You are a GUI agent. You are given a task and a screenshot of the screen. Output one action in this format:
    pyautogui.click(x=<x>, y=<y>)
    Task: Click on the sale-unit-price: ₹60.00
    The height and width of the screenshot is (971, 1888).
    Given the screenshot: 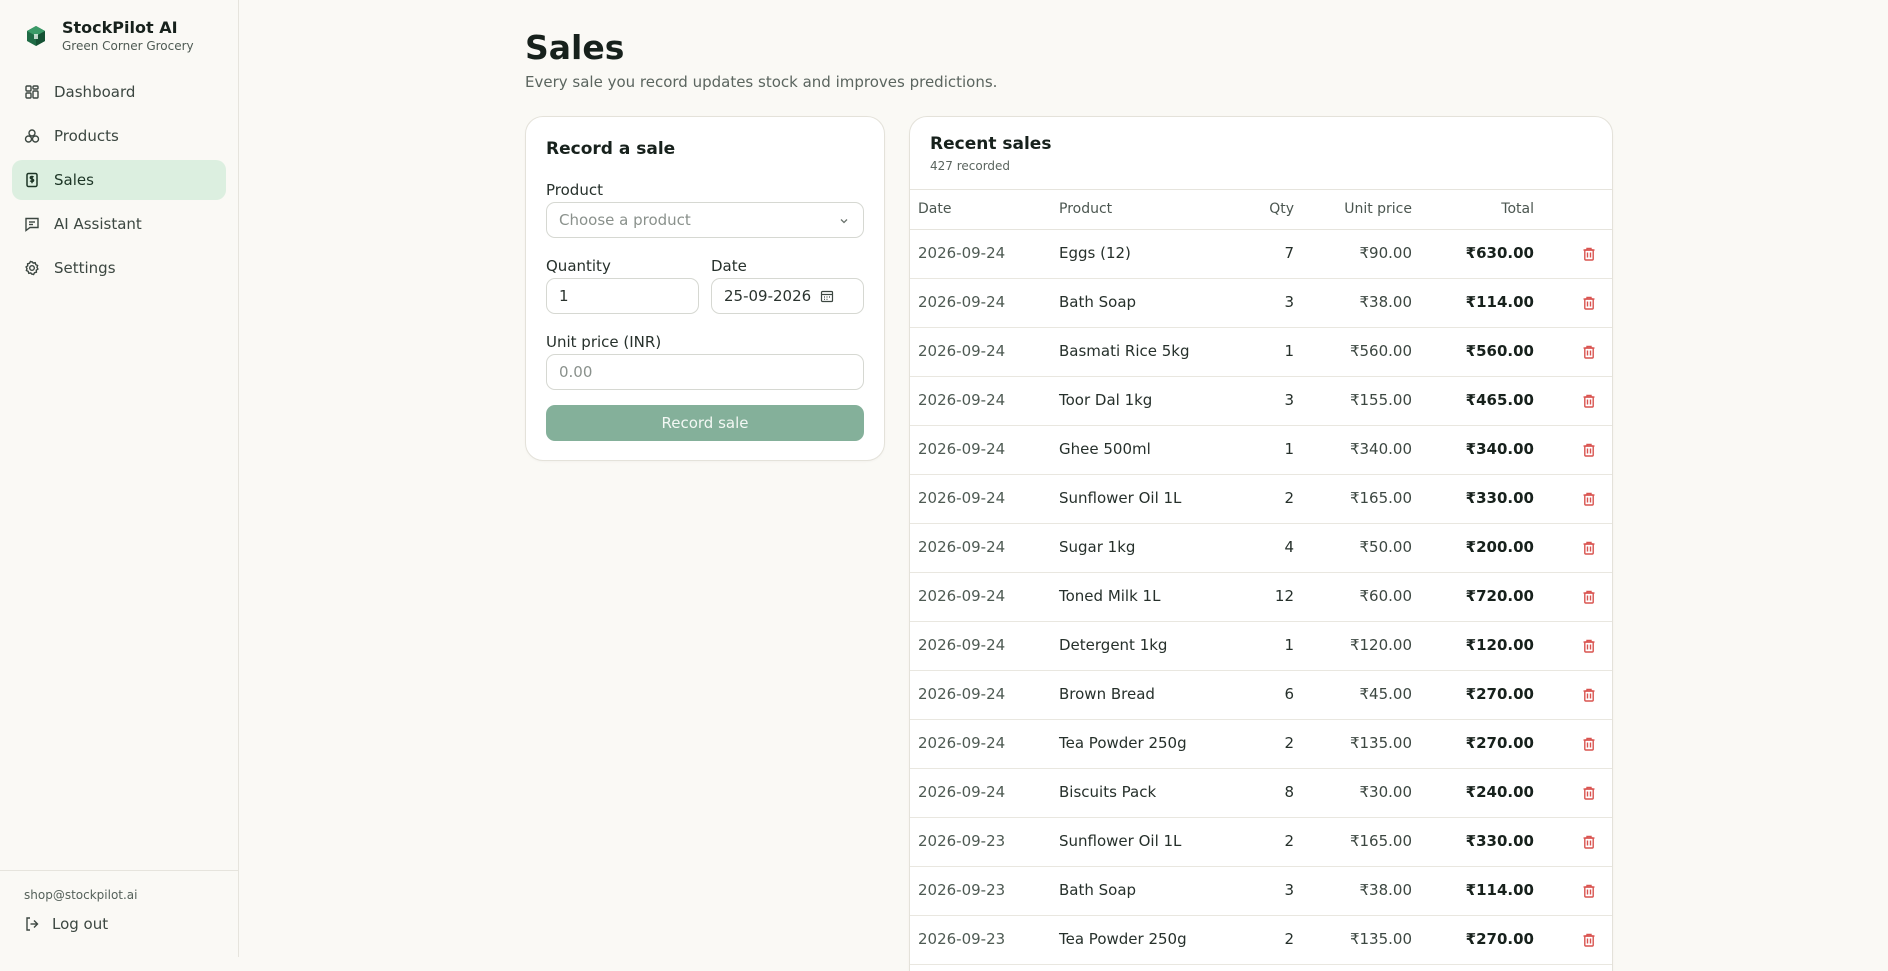 What is the action you would take?
    pyautogui.click(x=1386, y=596)
    